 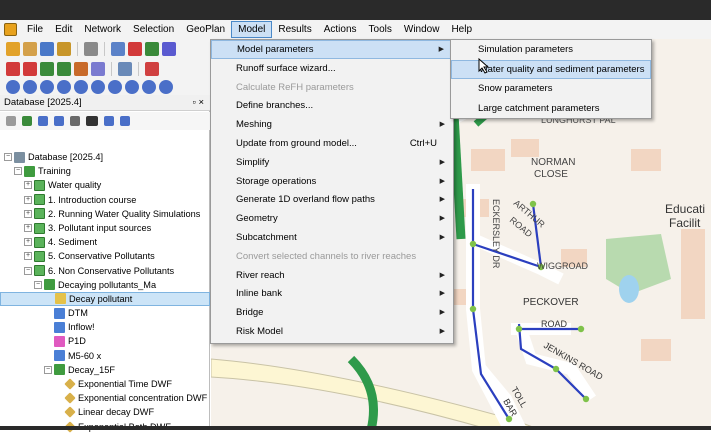 What do you see at coordinates (105, 370) in the screenshot?
I see `tree-item: − Decay_15F` at bounding box center [105, 370].